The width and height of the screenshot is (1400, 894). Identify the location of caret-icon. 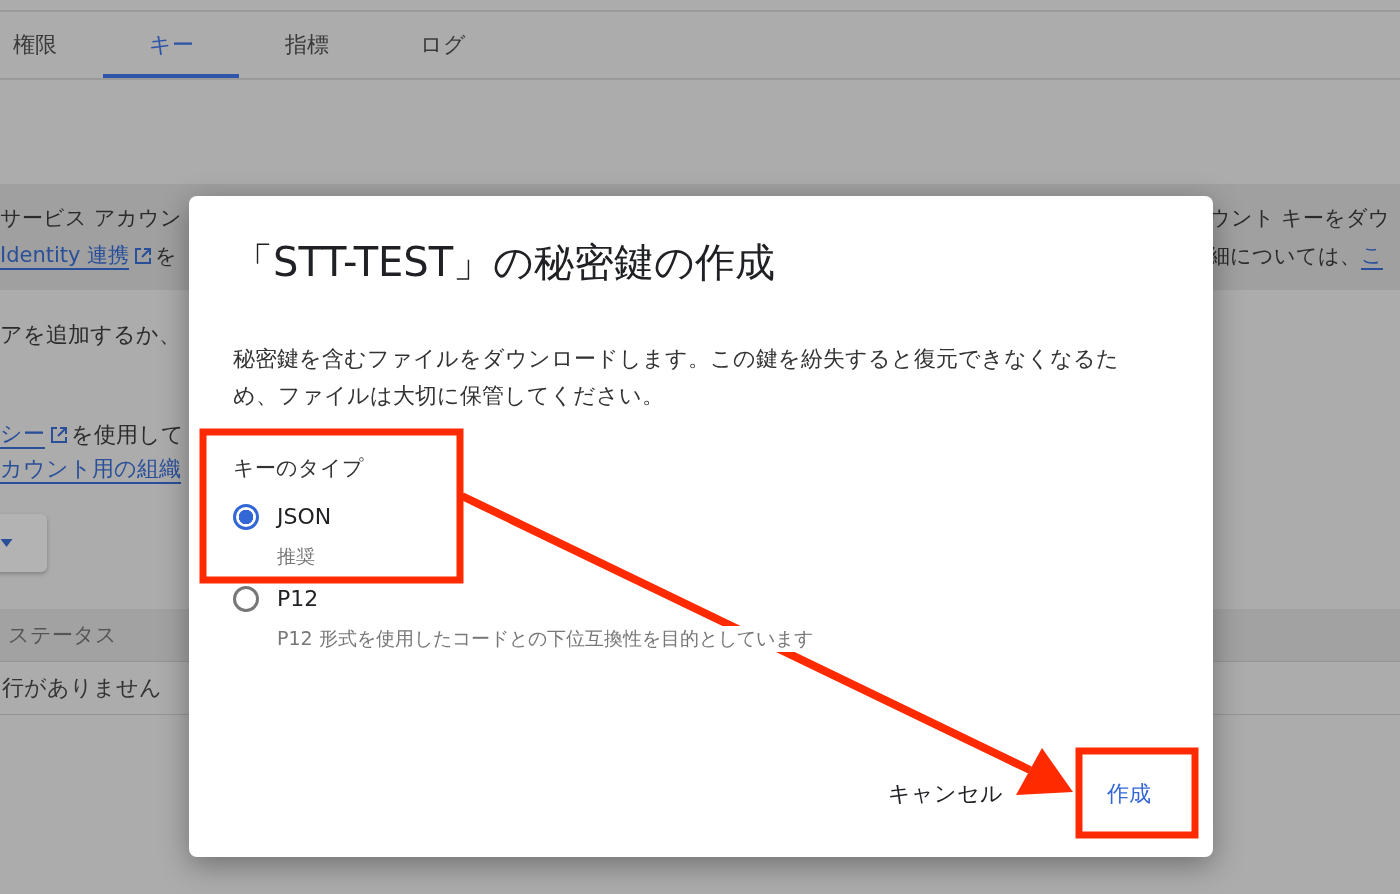
(6, 543).